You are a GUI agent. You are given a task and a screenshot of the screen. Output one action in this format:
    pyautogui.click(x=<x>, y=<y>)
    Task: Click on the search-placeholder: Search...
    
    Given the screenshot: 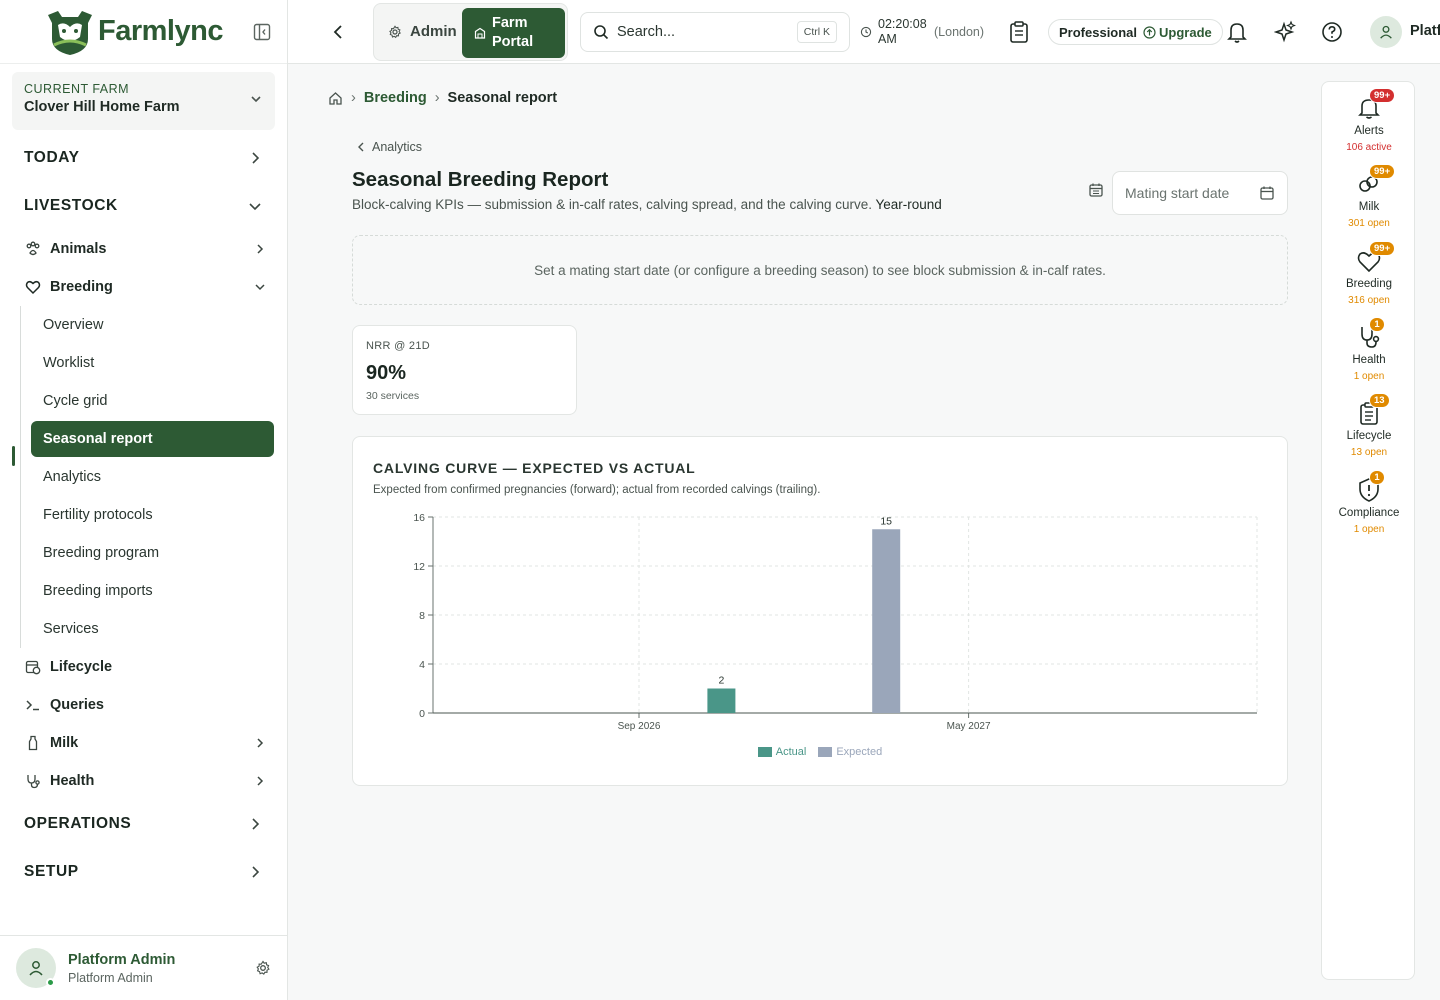 What is the action you would take?
    pyautogui.click(x=646, y=32)
    